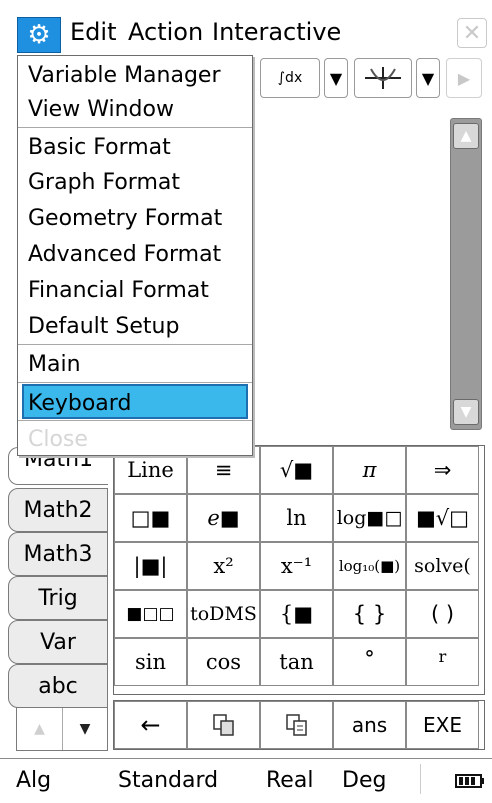  What do you see at coordinates (369, 614) in the screenshot?
I see `key-braces: { }` at bounding box center [369, 614].